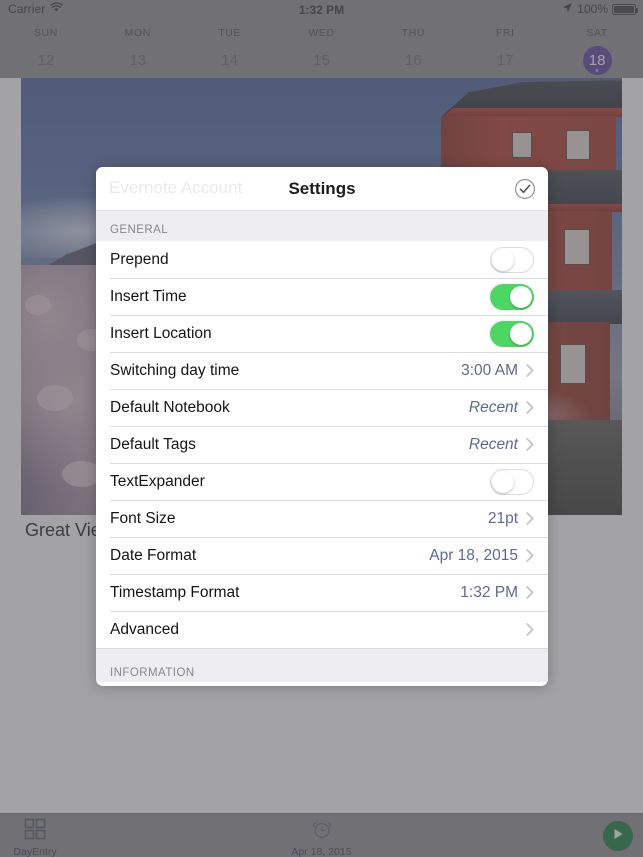  Describe the element at coordinates (176, 187) in the screenshot. I see `evernote-account-ghost-label: Evernote Account` at that location.